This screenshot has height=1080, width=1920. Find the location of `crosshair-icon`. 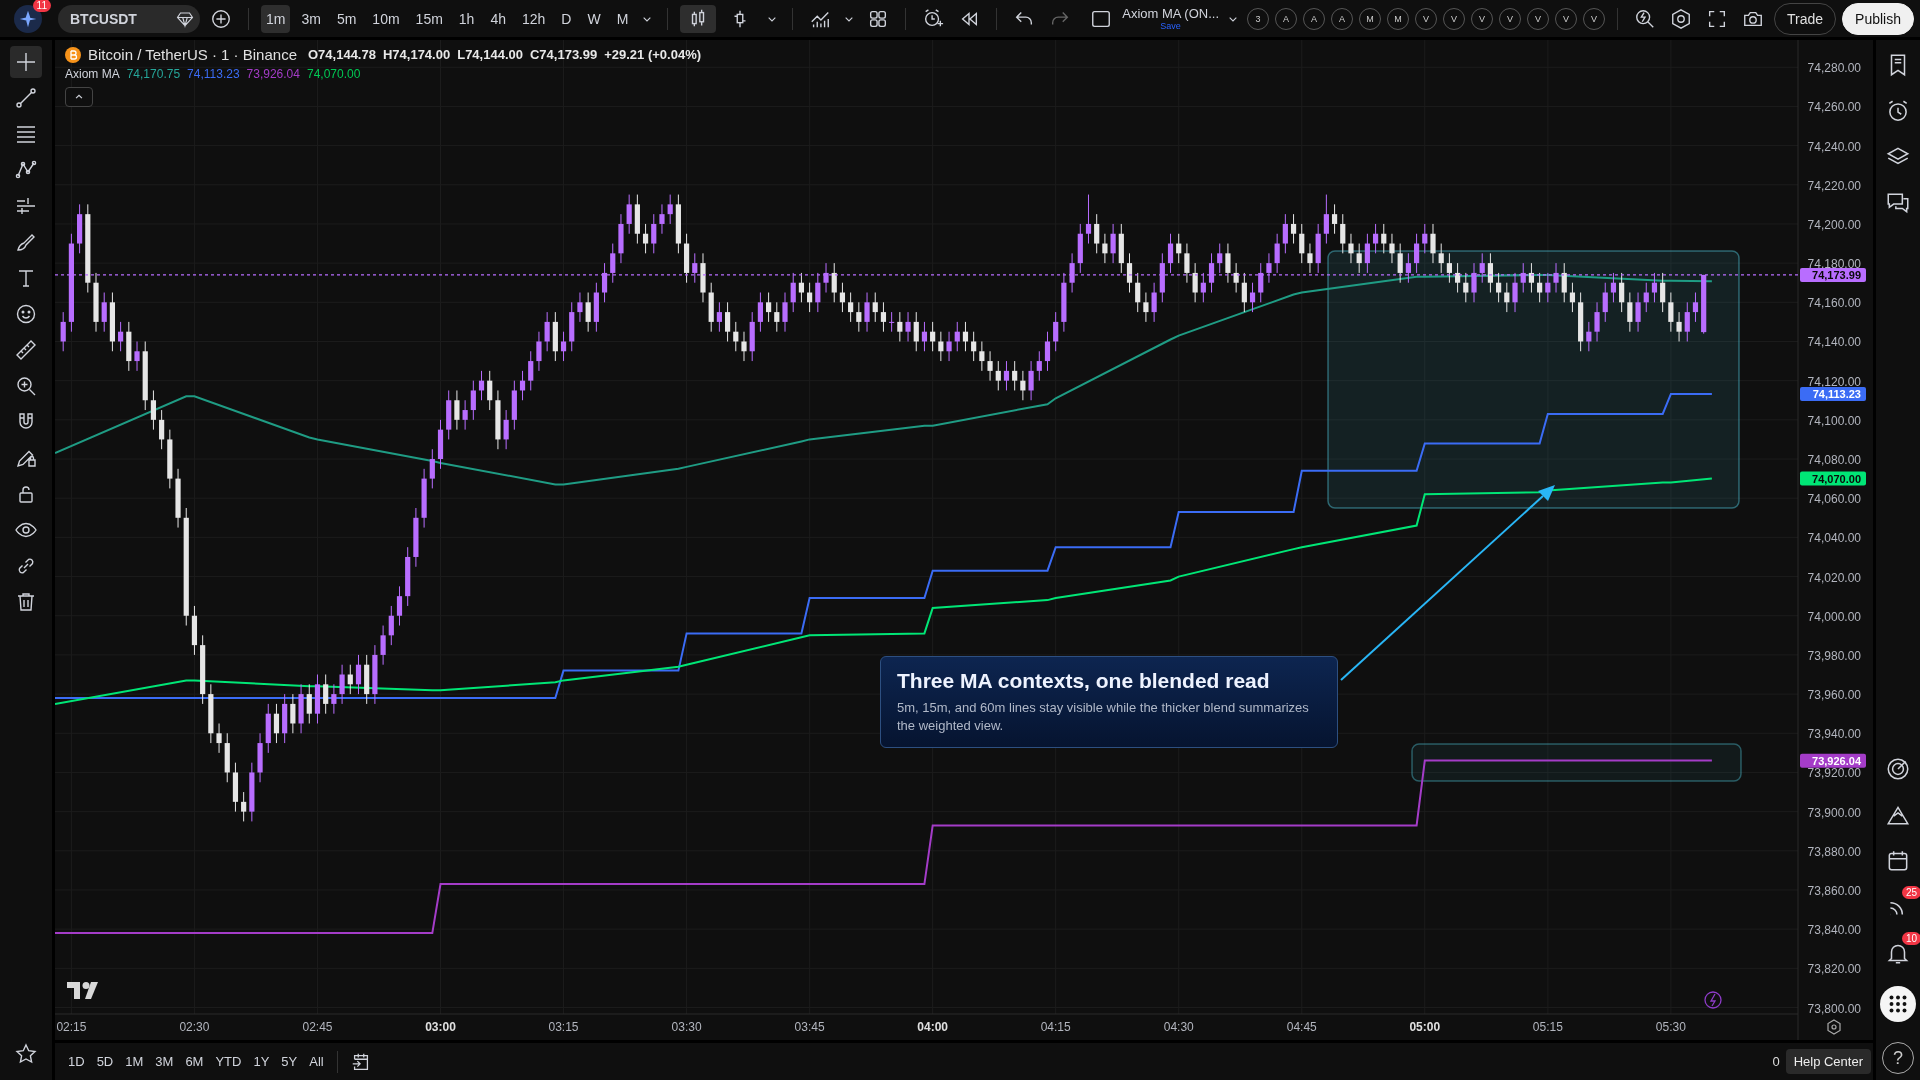

crosshair-icon is located at coordinates (26, 62).